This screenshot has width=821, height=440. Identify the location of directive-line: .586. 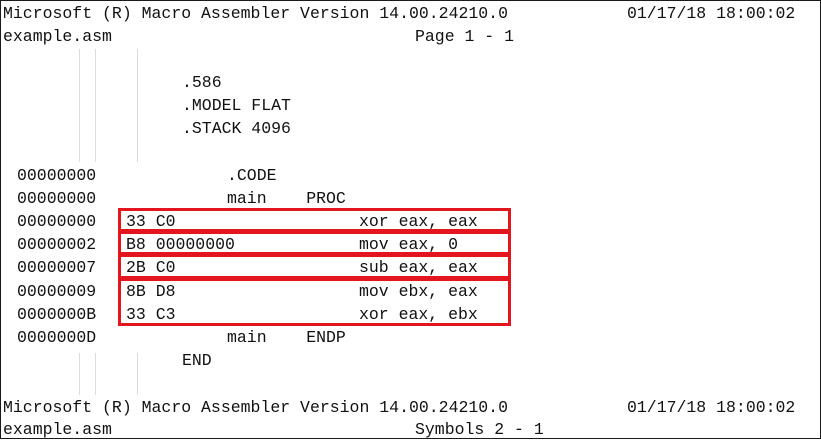
(202, 82).